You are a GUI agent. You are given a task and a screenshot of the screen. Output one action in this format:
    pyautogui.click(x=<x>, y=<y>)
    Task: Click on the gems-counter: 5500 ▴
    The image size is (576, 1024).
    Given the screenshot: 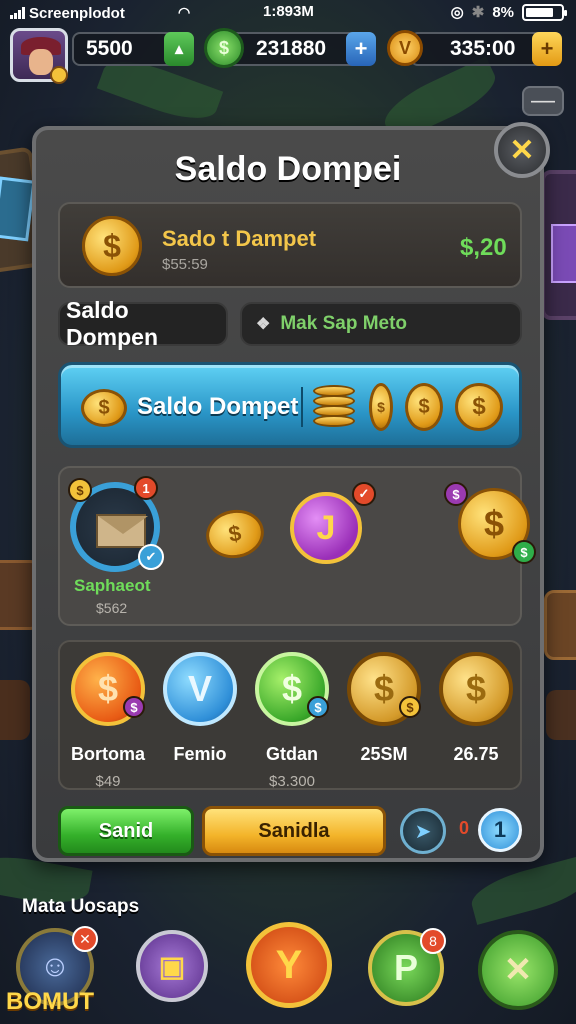 What is the action you would take?
    pyautogui.click(x=133, y=49)
    